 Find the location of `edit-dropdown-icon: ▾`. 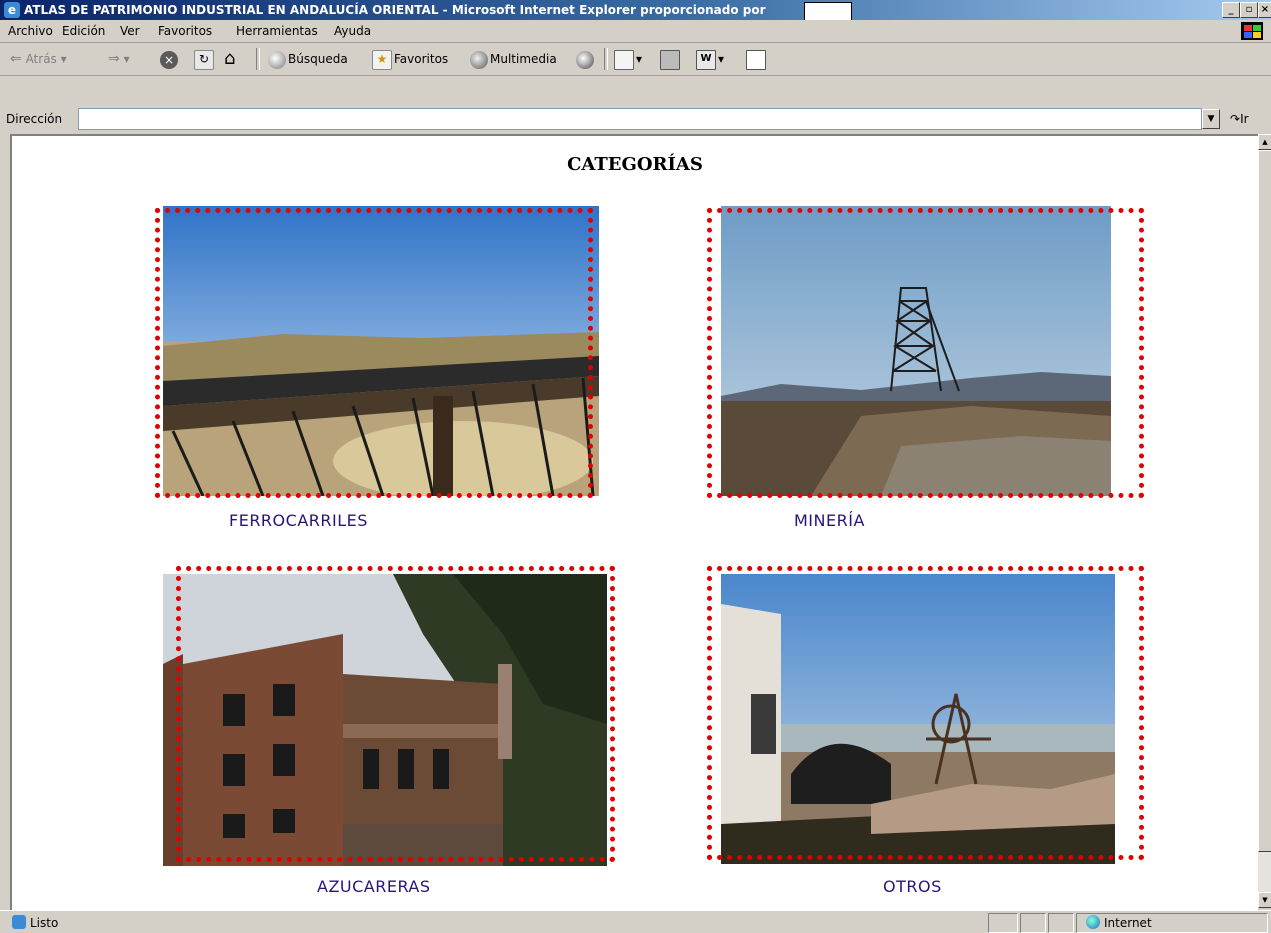

edit-dropdown-icon: ▾ is located at coordinates (721, 59).